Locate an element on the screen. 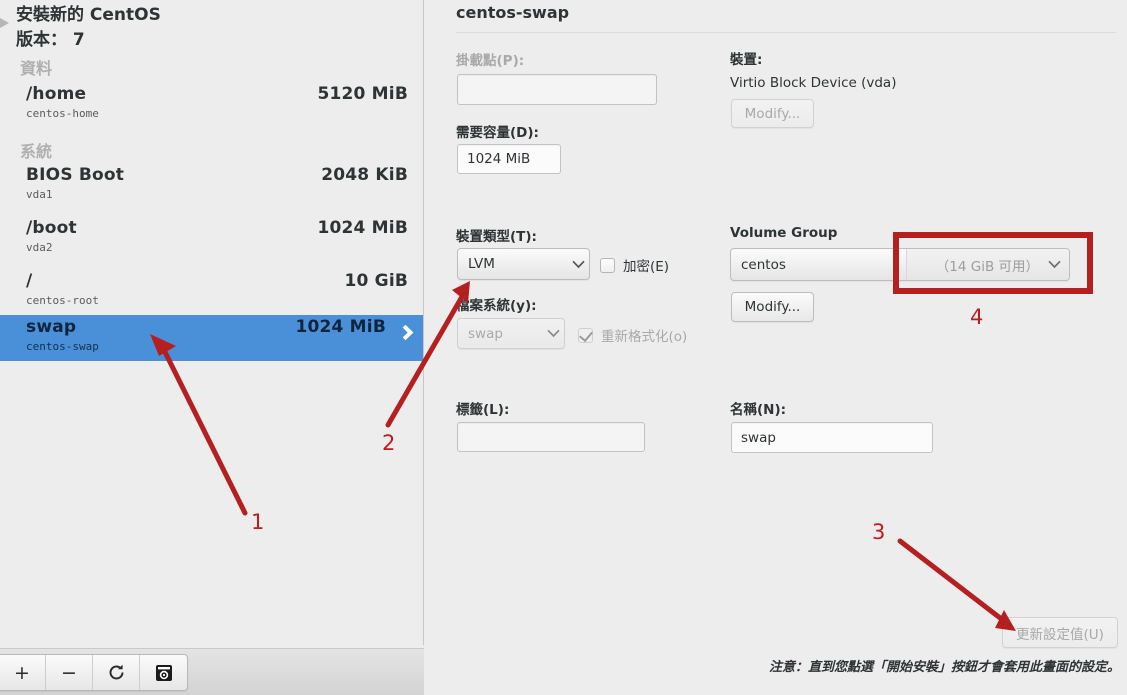  partition-name: swap is located at coordinates (51, 327).